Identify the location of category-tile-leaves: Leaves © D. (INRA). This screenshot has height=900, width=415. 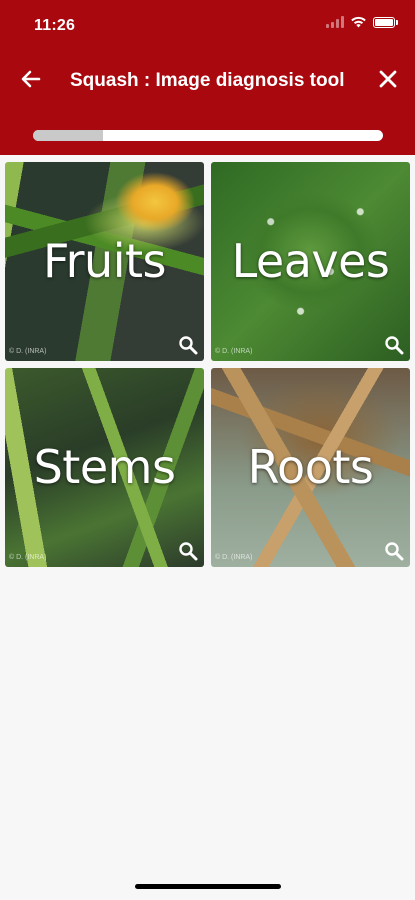
(310, 261).